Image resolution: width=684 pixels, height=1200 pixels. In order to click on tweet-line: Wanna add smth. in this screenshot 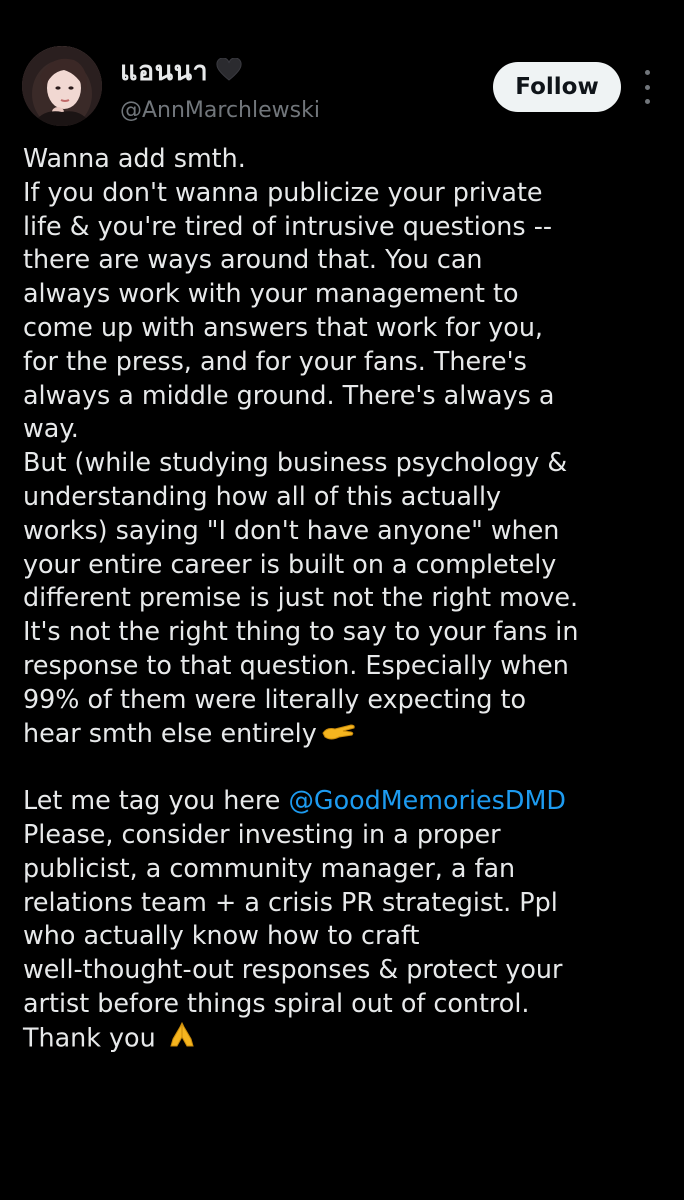, I will do `click(134, 158)`.